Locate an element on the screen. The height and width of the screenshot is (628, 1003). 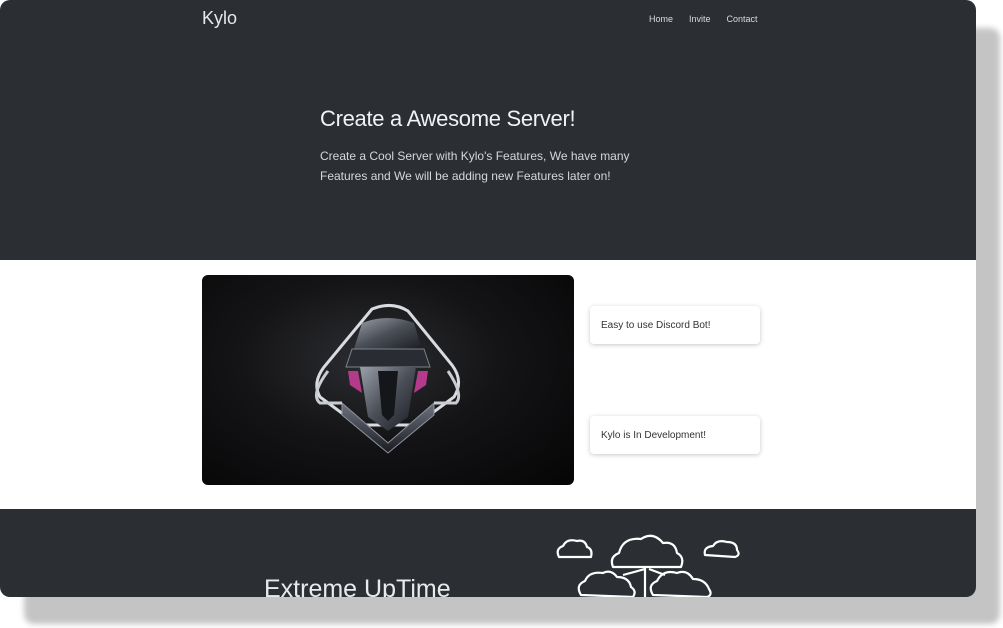
kylo-helmet-icon is located at coordinates (387, 379).